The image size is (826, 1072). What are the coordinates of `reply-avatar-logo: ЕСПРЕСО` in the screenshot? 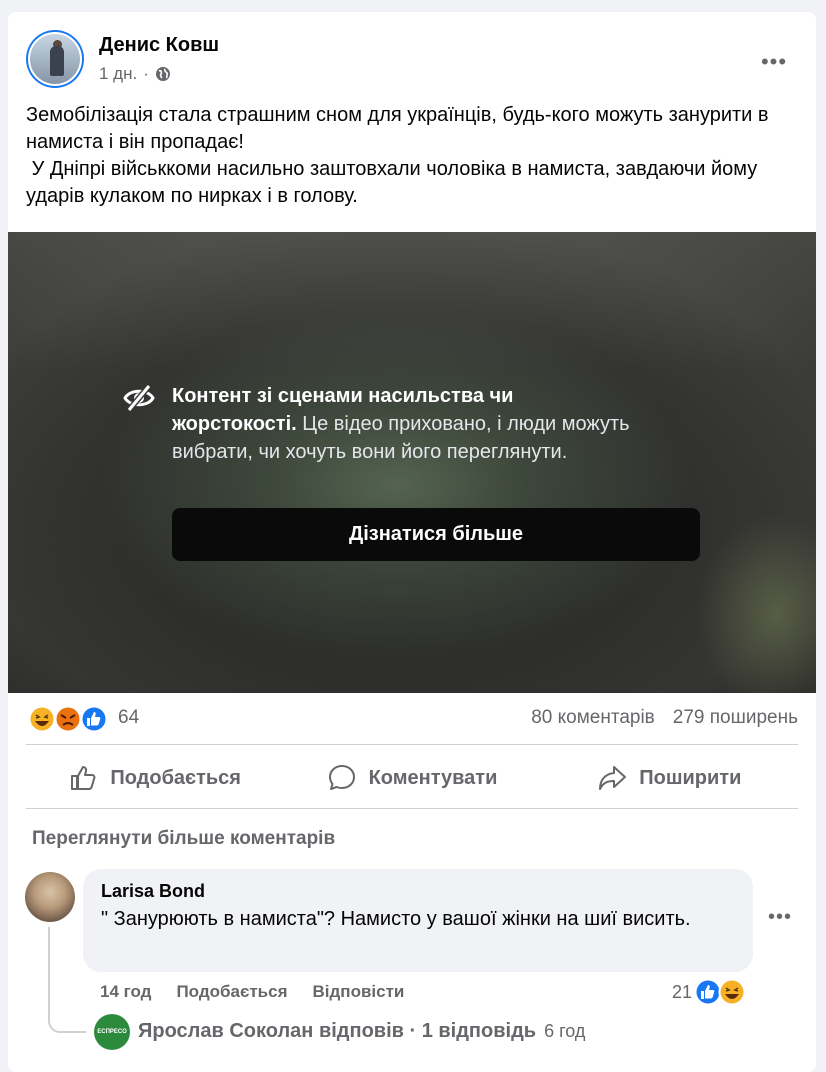 It's located at (112, 1032).